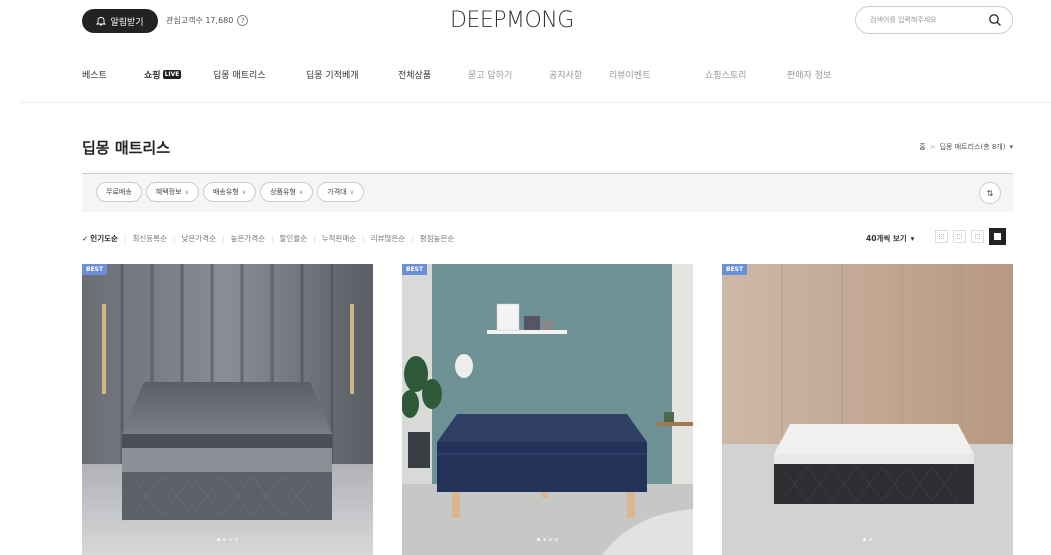  I want to click on nav-item-qna: 묻고 답하기, so click(508, 74).